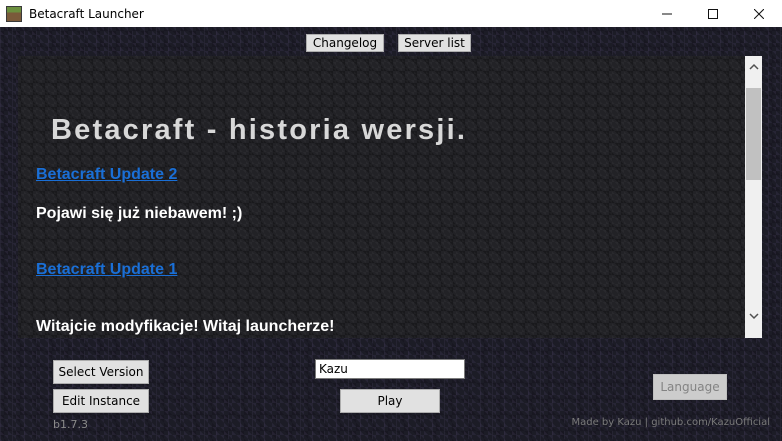 The height and width of the screenshot is (441, 782). What do you see at coordinates (139, 213) in the screenshot?
I see `changelog-entry-text: Pojawi się już niebawem! ;)` at bounding box center [139, 213].